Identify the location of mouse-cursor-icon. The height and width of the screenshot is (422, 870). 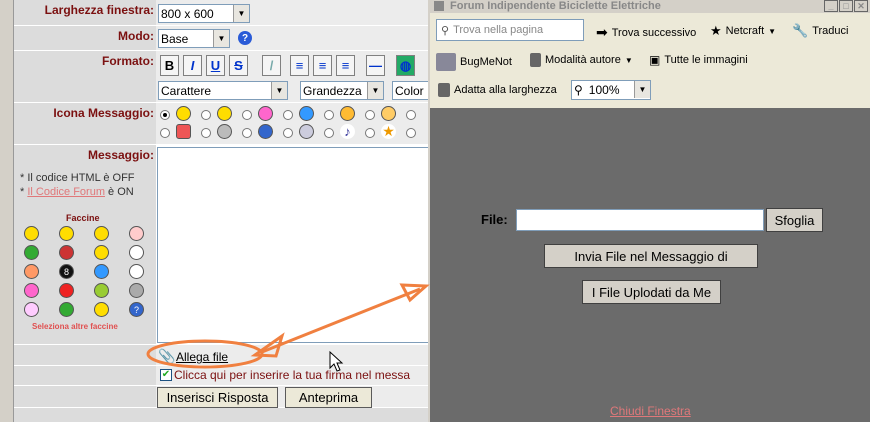
(336, 361).